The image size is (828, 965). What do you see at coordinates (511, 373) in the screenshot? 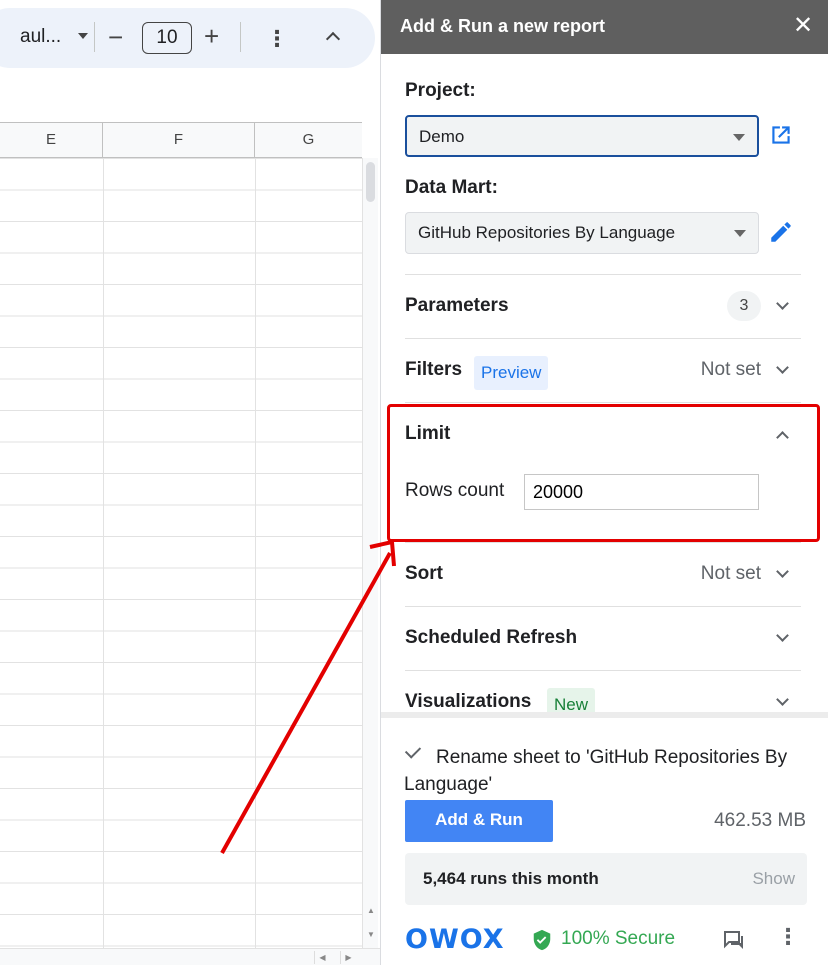
I see `preview-badge: Preview` at bounding box center [511, 373].